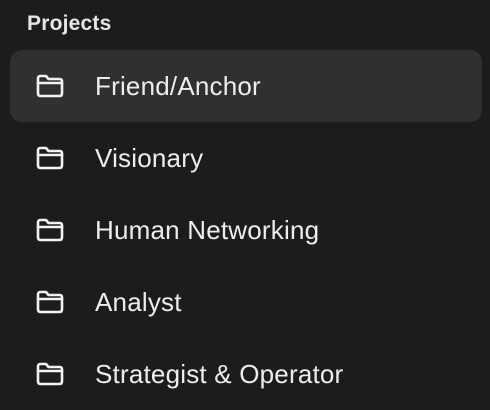  Describe the element at coordinates (178, 86) in the screenshot. I see `project-label: Friend/Anchor` at that location.